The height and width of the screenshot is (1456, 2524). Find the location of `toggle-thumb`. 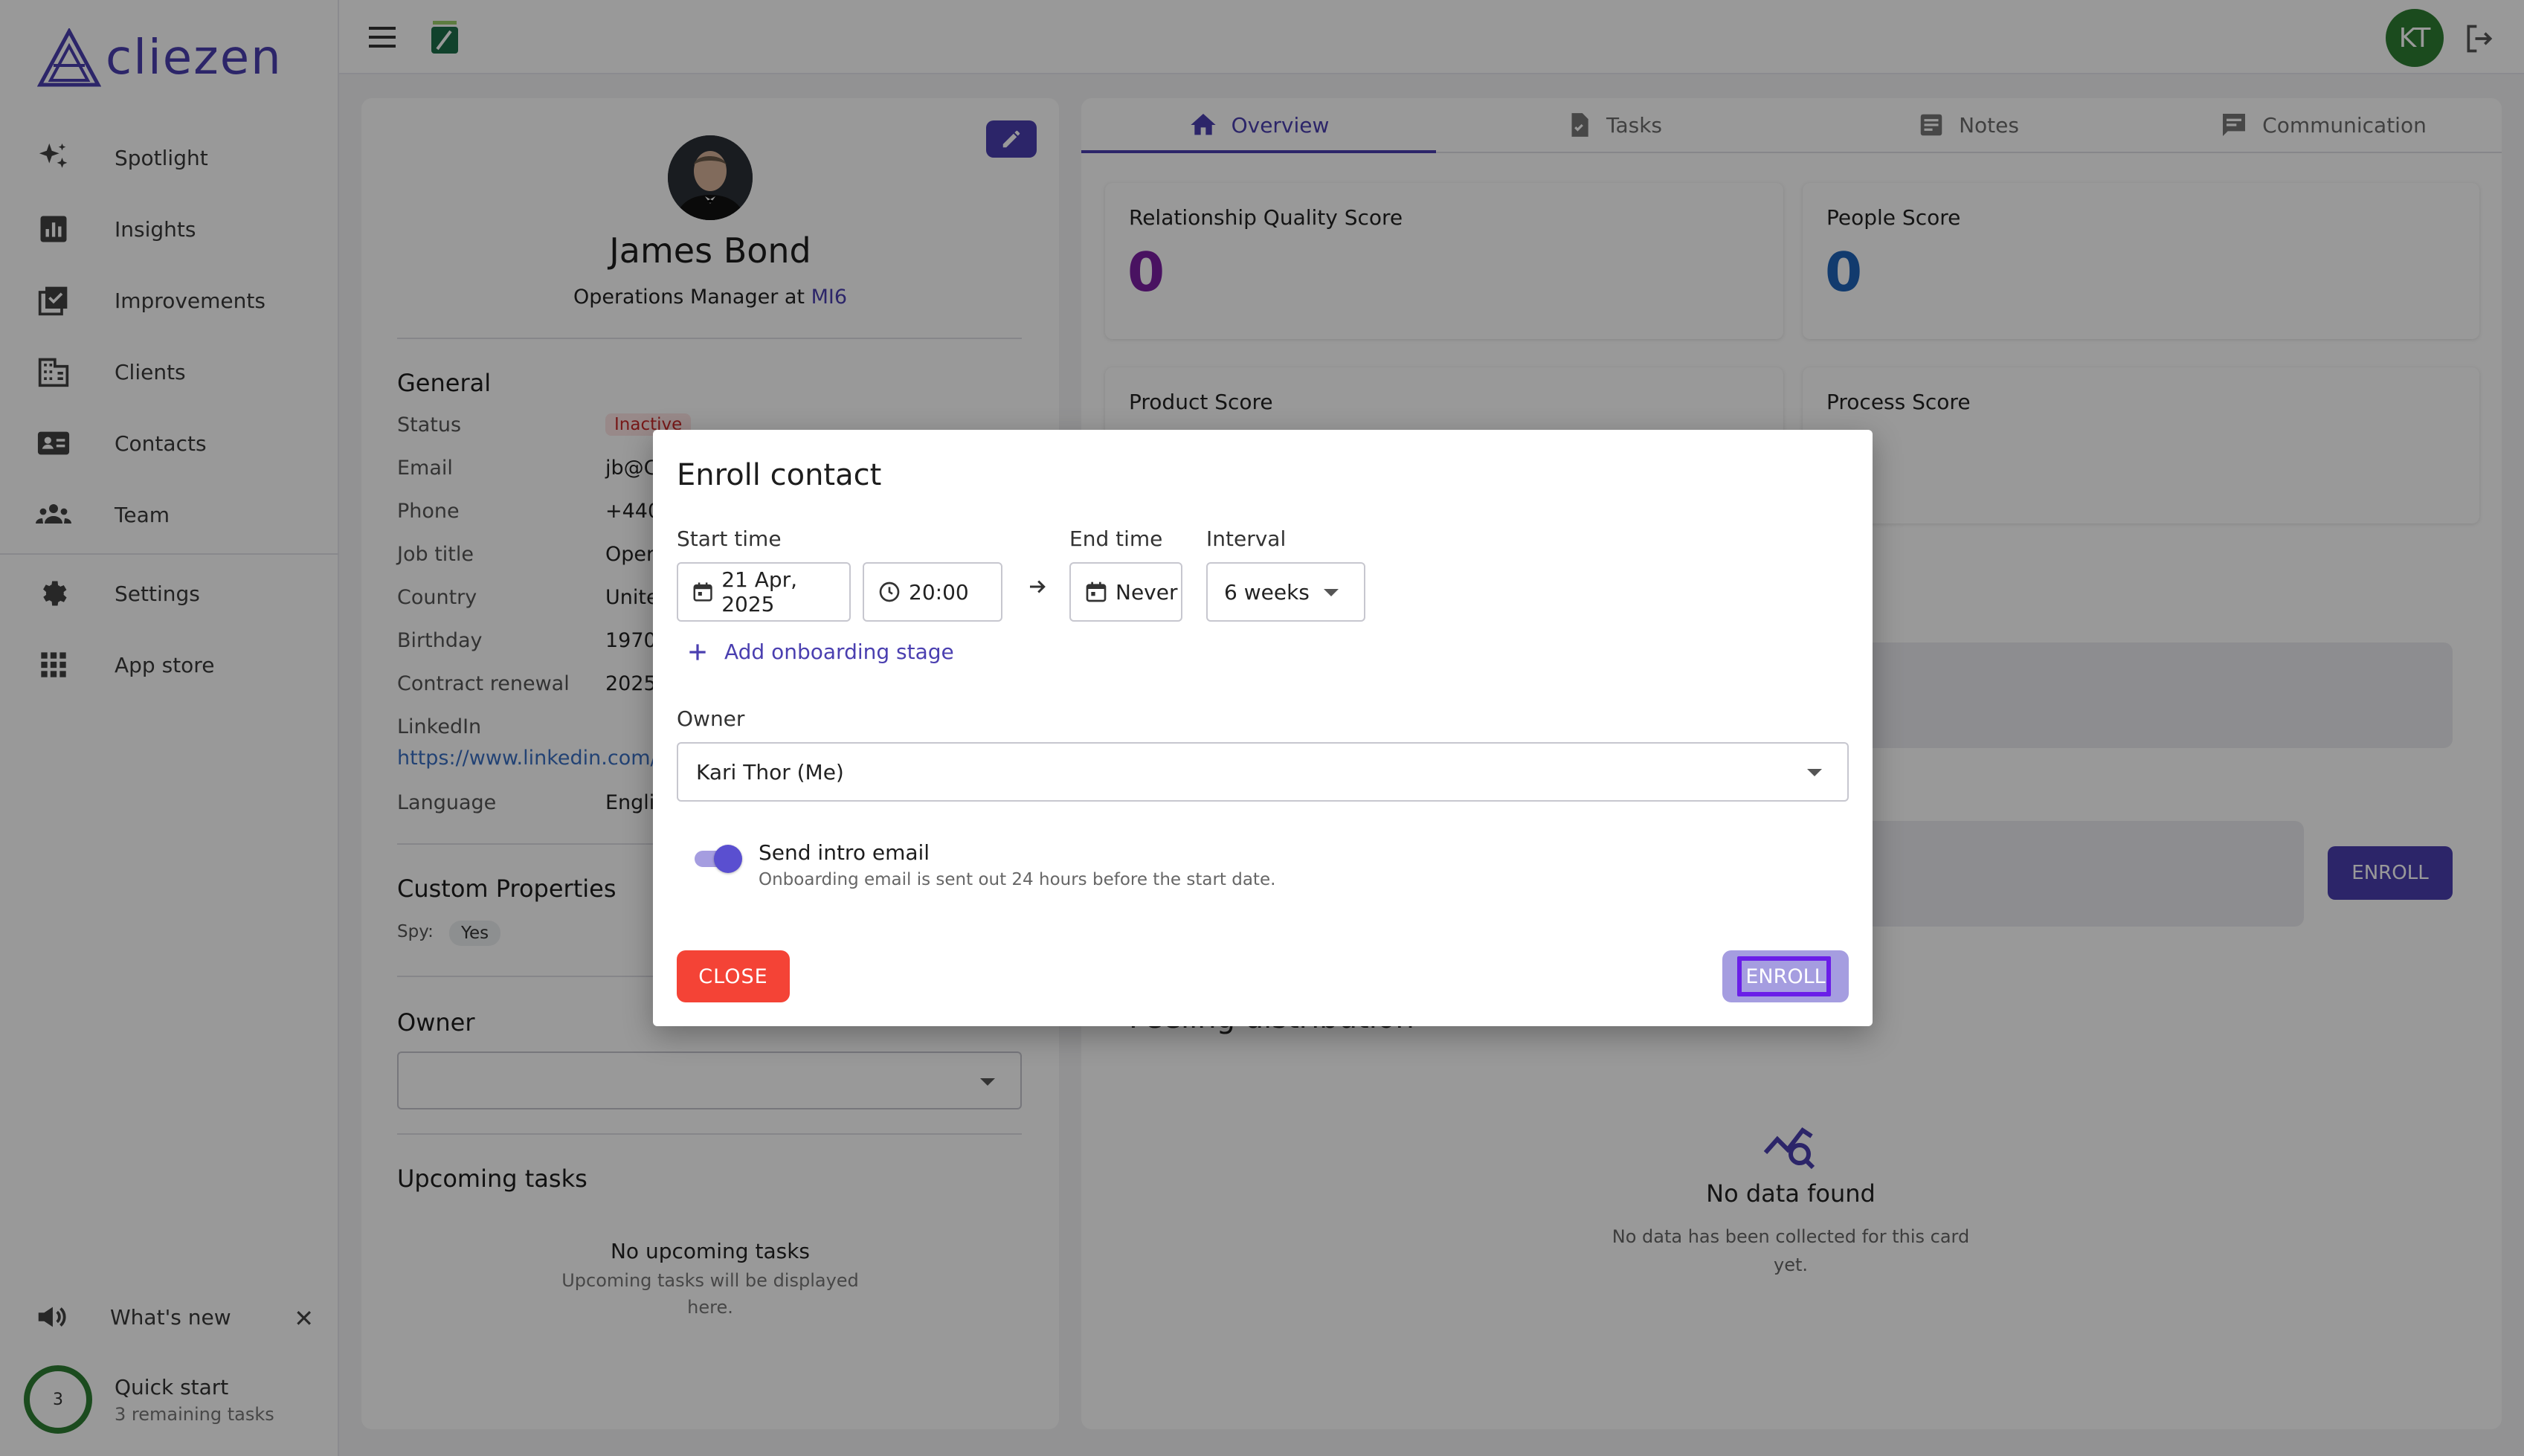

toggle-thumb is located at coordinates (728, 859).